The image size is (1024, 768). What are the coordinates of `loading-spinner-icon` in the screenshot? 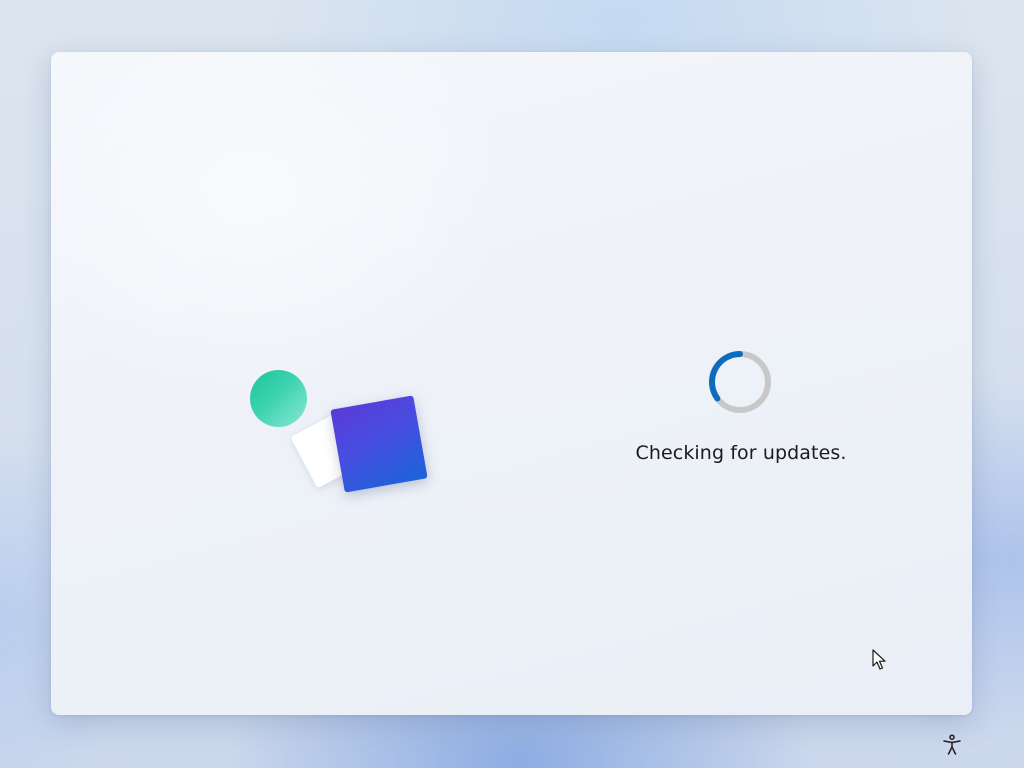 It's located at (740, 382).